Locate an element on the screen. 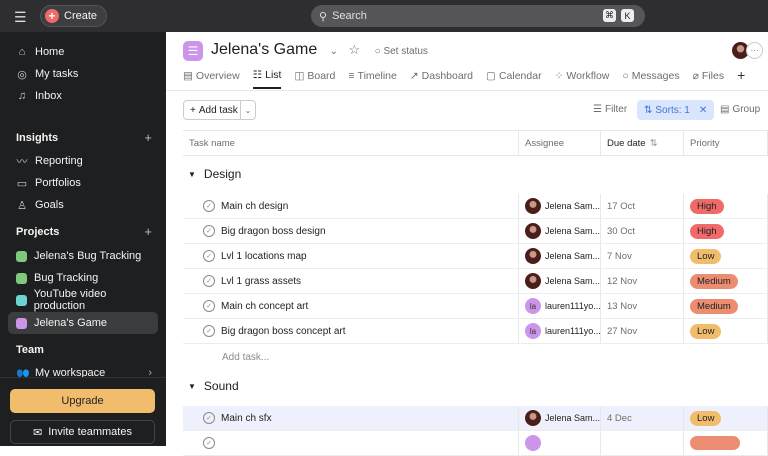  table-row: ✓ is located at coordinates (475, 443).